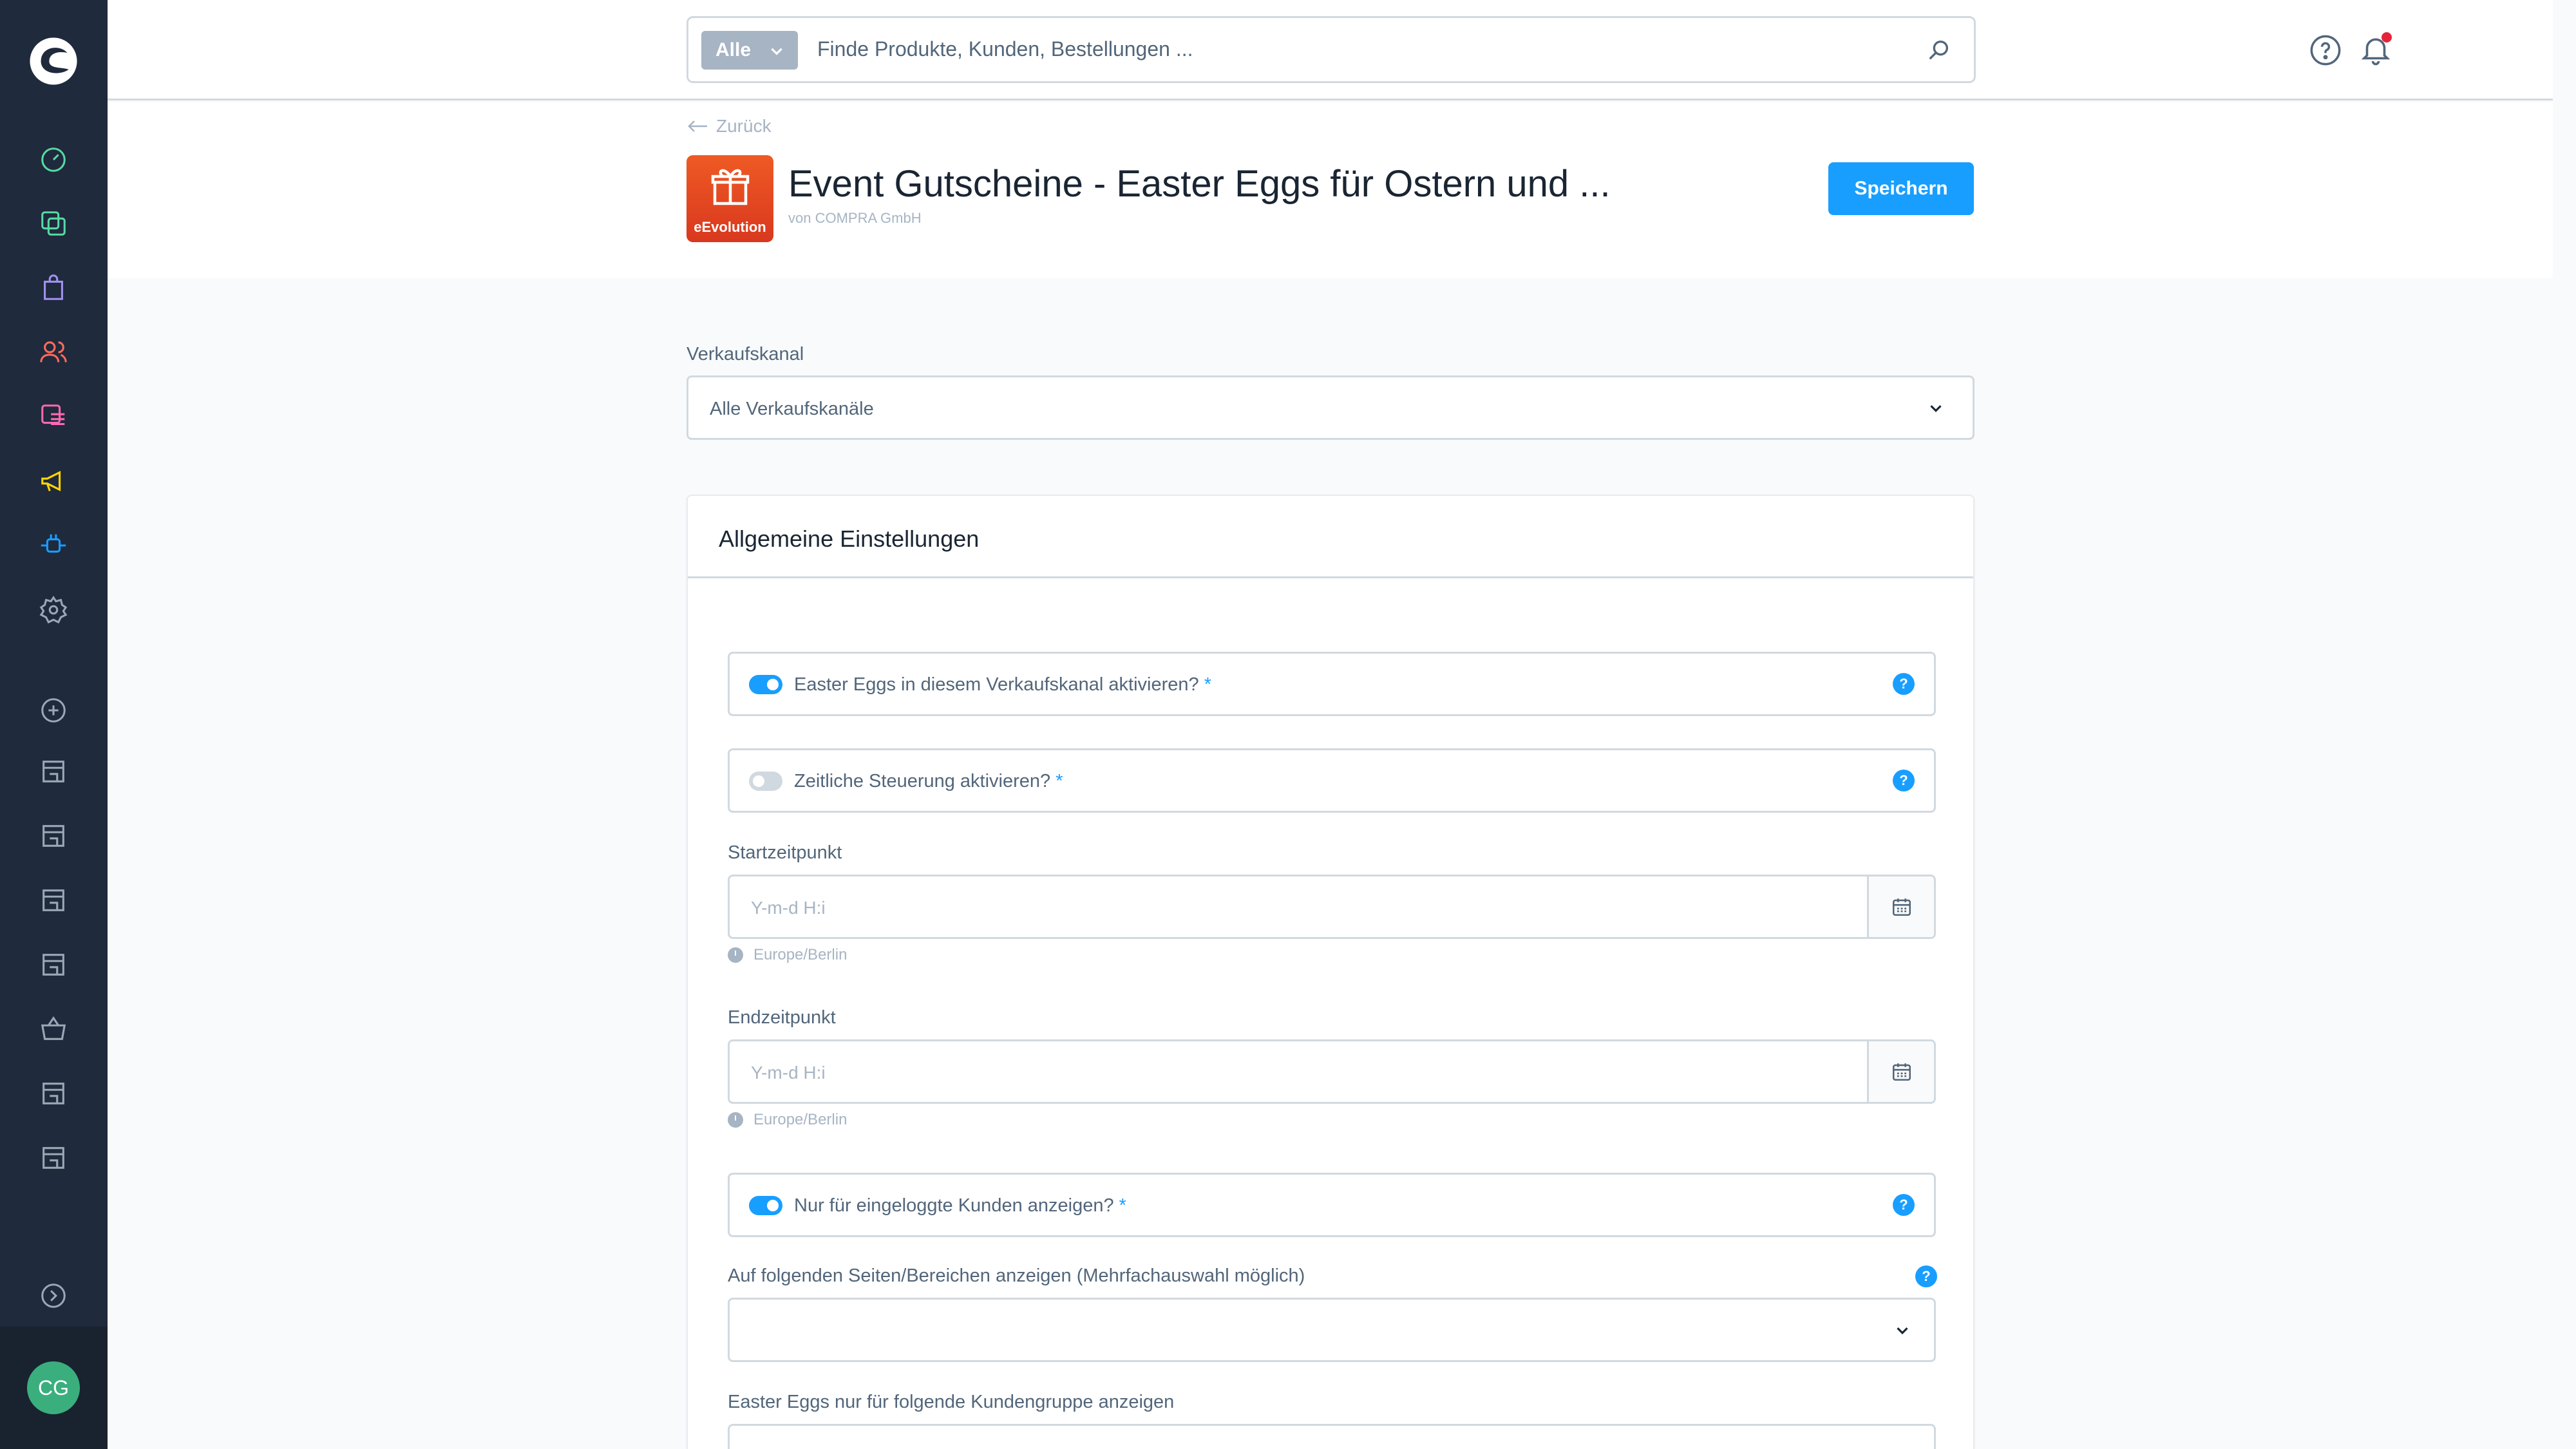 The image size is (2576, 1449). Describe the element at coordinates (1331, 407) in the screenshot. I see `sales-channel-select: Alle Verkaufskanäle` at that location.